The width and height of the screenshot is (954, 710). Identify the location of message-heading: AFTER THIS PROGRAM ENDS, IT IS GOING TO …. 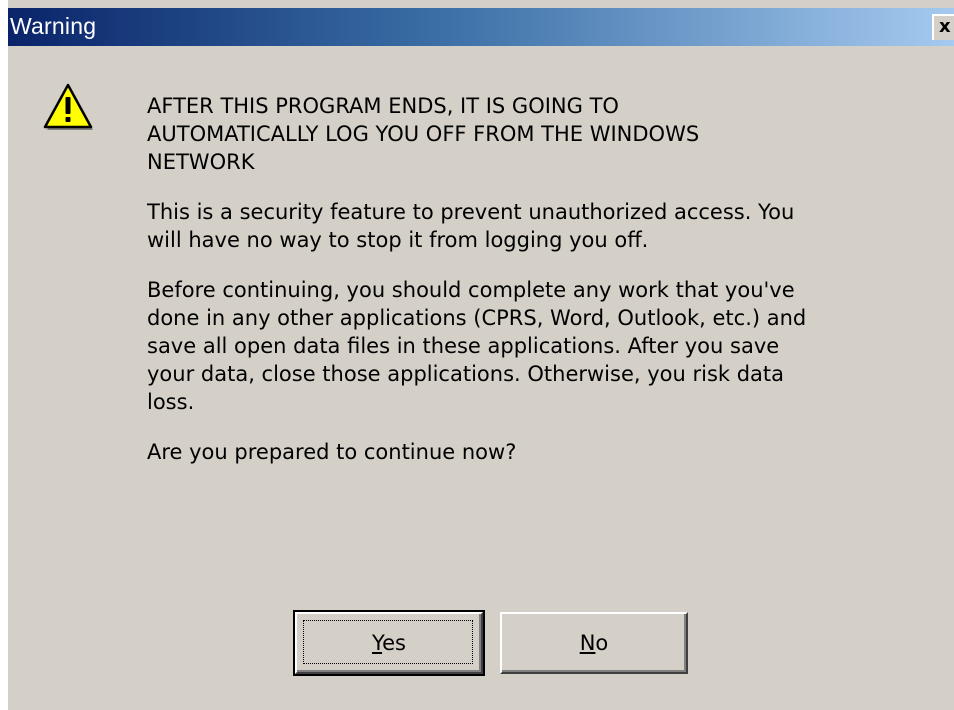
(423, 134).